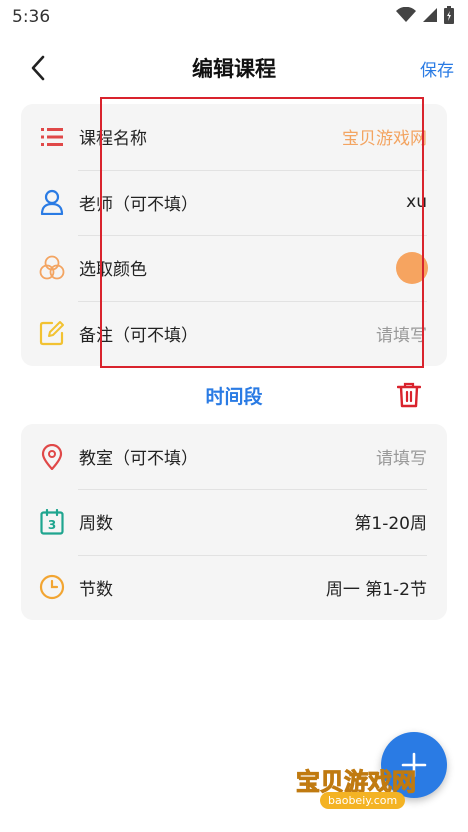  Describe the element at coordinates (412, 268) in the screenshot. I see `color-swatch` at that location.